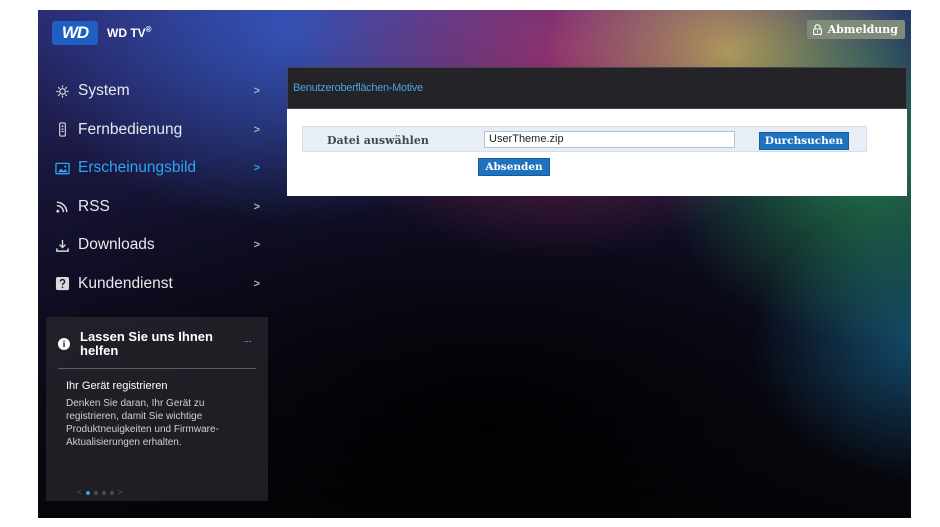  What do you see at coordinates (62, 284) in the screenshot?
I see `help-icon` at bounding box center [62, 284].